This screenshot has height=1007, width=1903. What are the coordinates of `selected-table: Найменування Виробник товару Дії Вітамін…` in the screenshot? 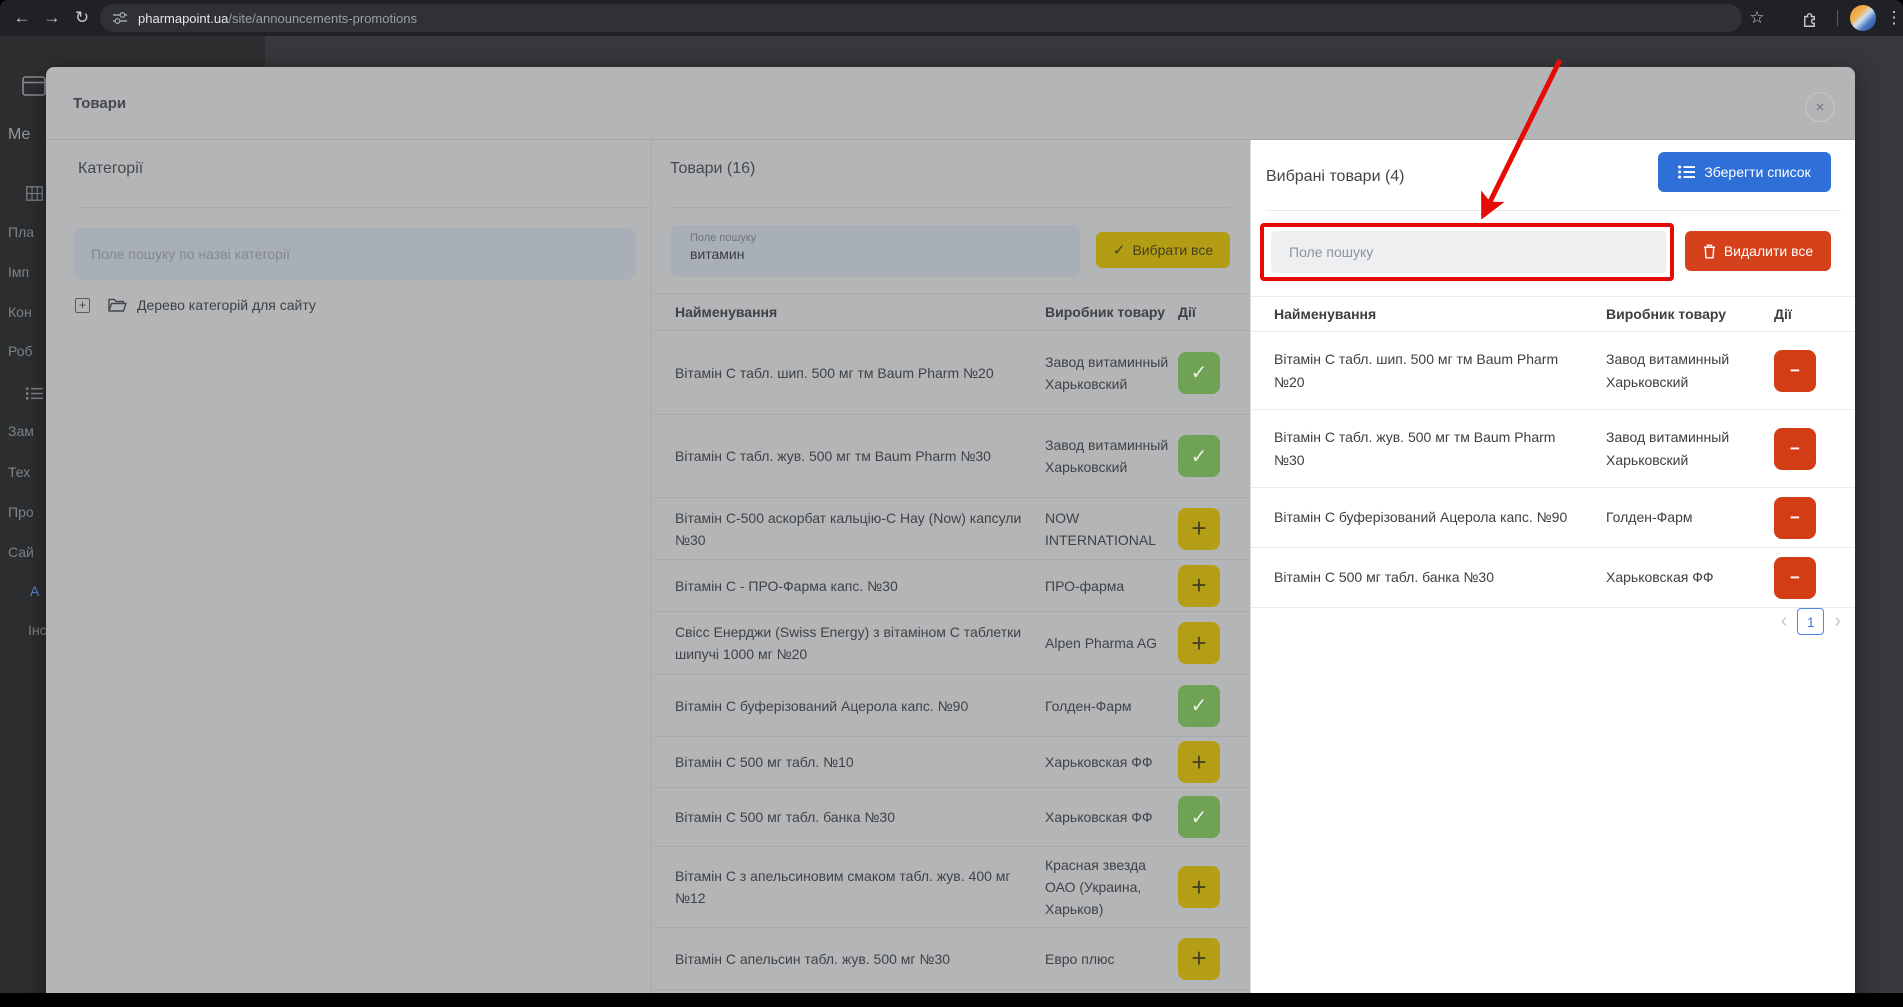 It's located at (1553, 452).